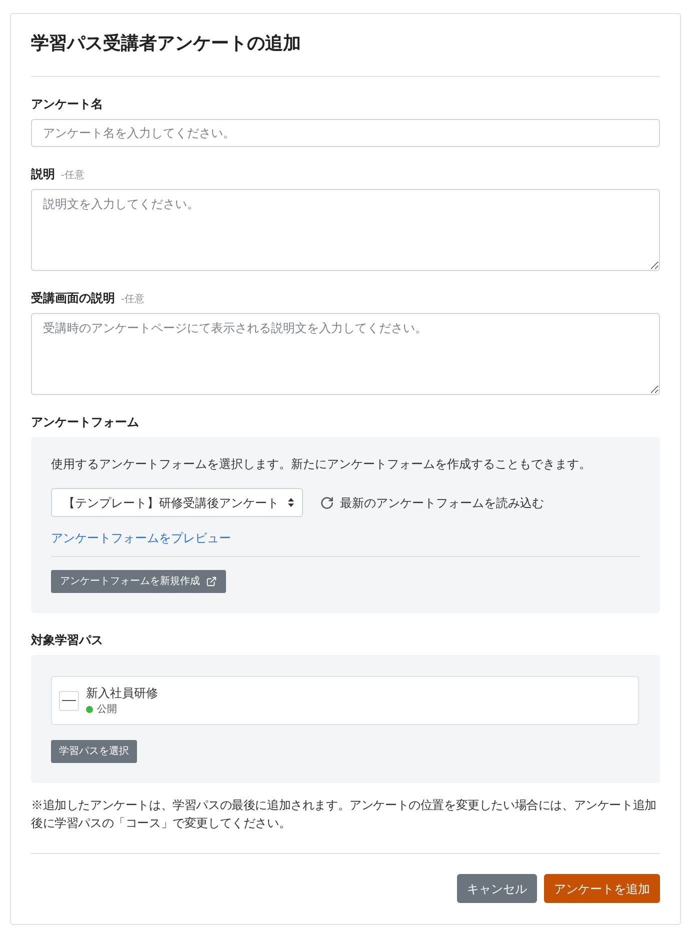 This screenshot has height=948, width=690. What do you see at coordinates (344, 814) in the screenshot?
I see `note-text: ※追加したアンケートは、学習パスの最後に追加されます。アンケートの位置を変更したい場合には、アンケート追加後に学習パスの「コース」で変更してください。` at bounding box center [344, 814].